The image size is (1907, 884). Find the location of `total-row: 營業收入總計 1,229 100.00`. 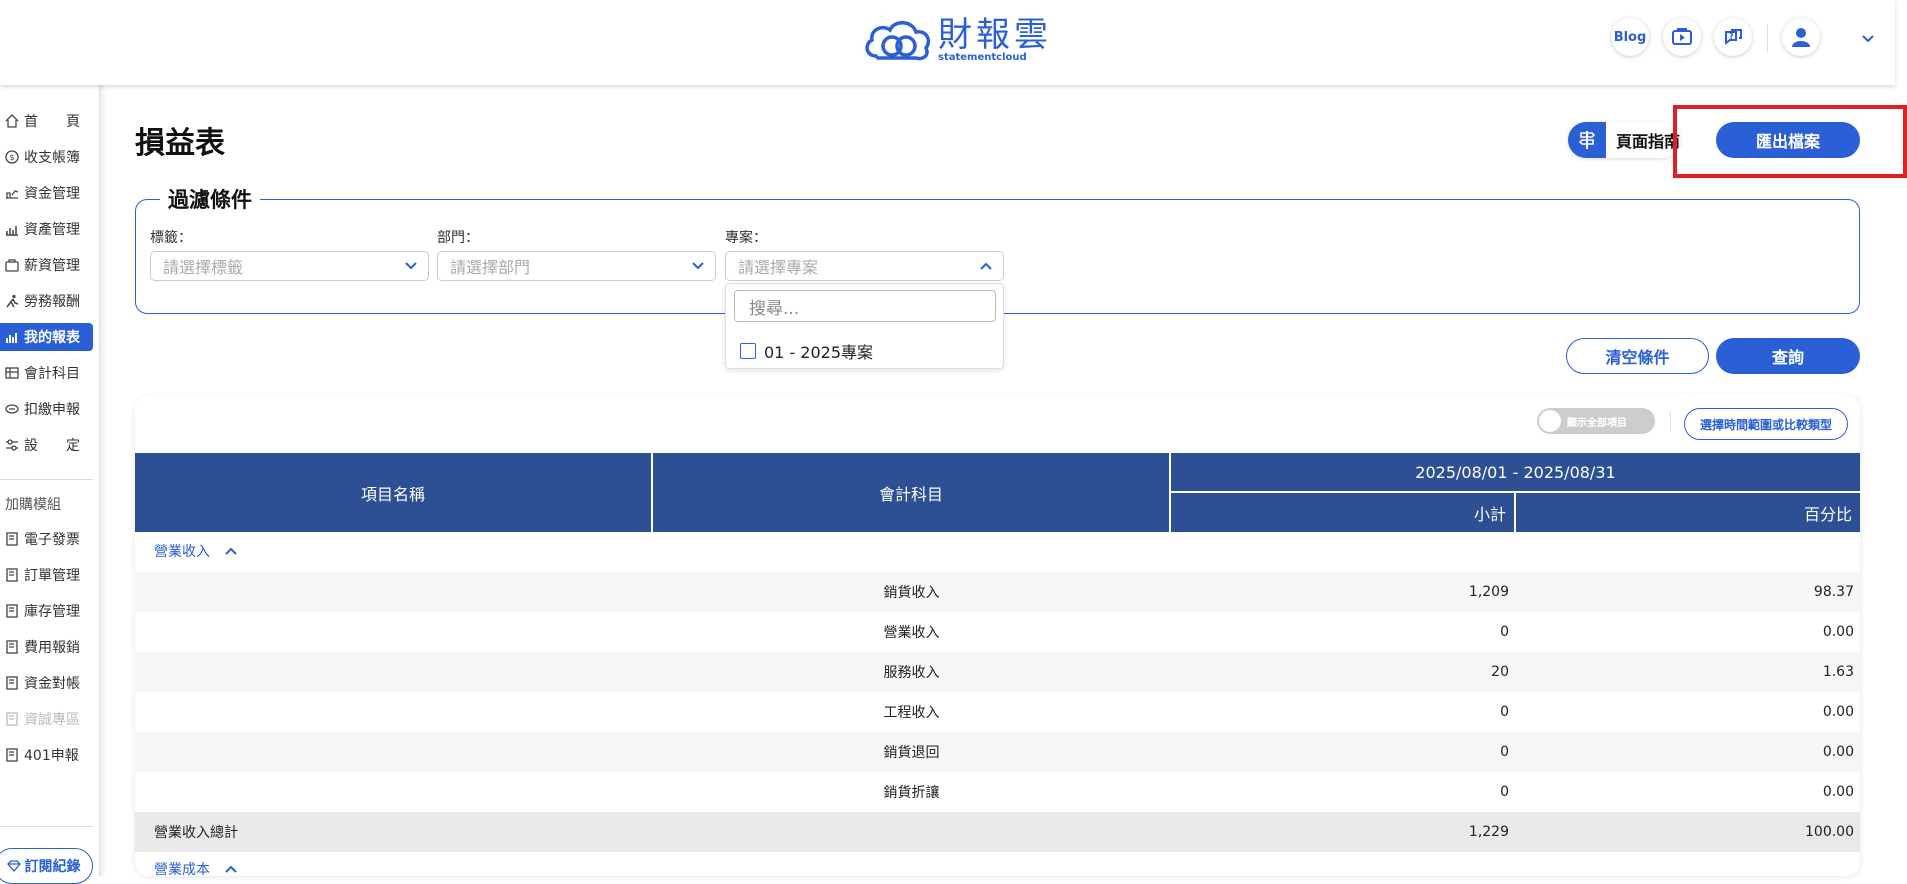

total-row: 營業收入總計 1,229 100.00 is located at coordinates (997, 832).